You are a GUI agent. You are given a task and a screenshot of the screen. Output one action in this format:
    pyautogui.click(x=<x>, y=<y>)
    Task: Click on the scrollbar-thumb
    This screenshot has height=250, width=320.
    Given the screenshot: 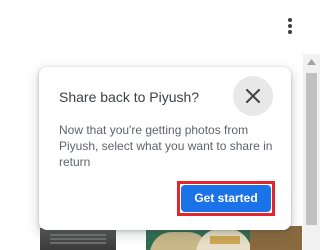 What is the action you would take?
    pyautogui.click(x=311, y=149)
    